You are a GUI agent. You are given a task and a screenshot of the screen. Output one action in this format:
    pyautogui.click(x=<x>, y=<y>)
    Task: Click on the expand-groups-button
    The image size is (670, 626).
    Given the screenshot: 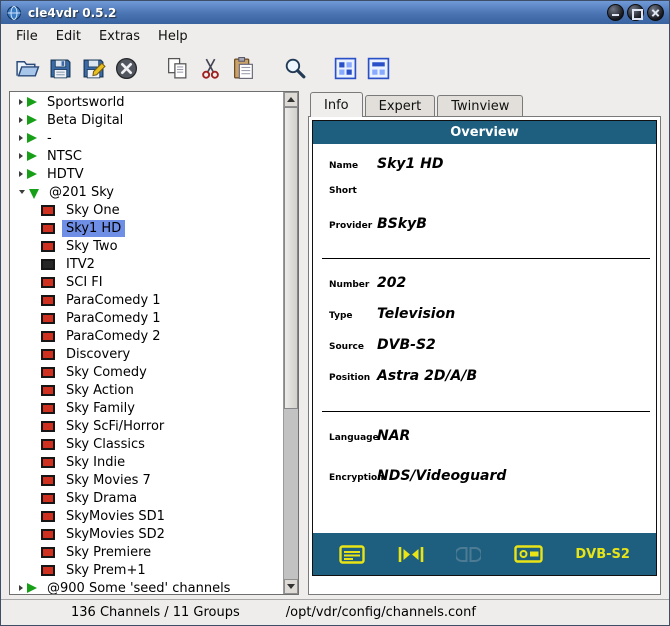 What is the action you would take?
    pyautogui.click(x=345, y=68)
    